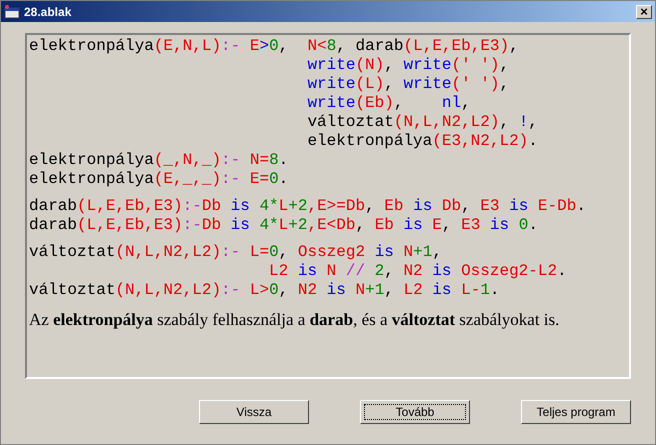  What do you see at coordinates (235, 252) in the screenshot?
I see `code-line: változtat(N,L,N2,L2):- L=0, Osszeg2 is N+1,` at bounding box center [235, 252].